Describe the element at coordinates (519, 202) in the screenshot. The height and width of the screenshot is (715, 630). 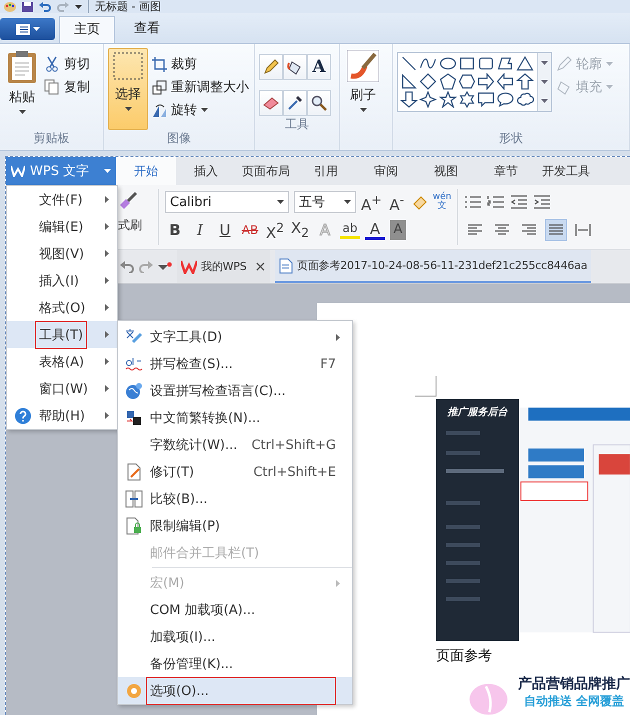
I see `decrease-indent-icon` at that location.